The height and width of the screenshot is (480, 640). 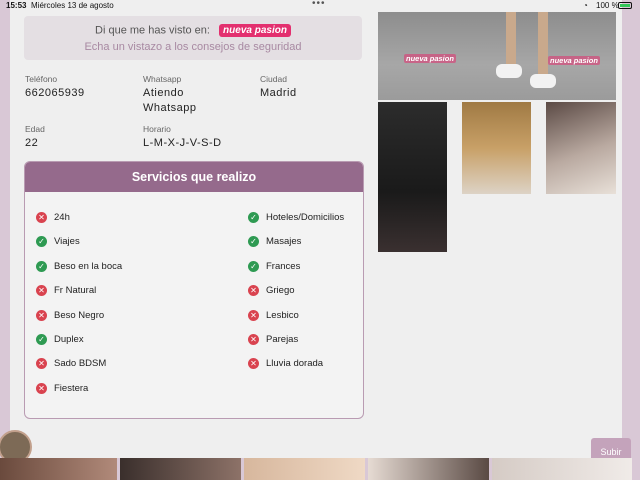 I want to click on battery-icon, so click(x=625, y=5).